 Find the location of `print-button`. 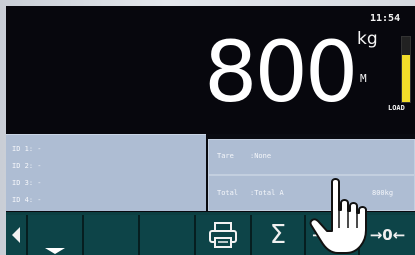

print-button is located at coordinates (224, 235).